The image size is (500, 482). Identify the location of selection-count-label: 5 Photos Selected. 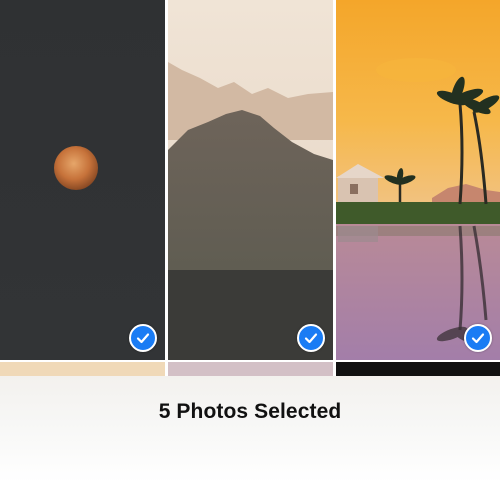
(250, 411).